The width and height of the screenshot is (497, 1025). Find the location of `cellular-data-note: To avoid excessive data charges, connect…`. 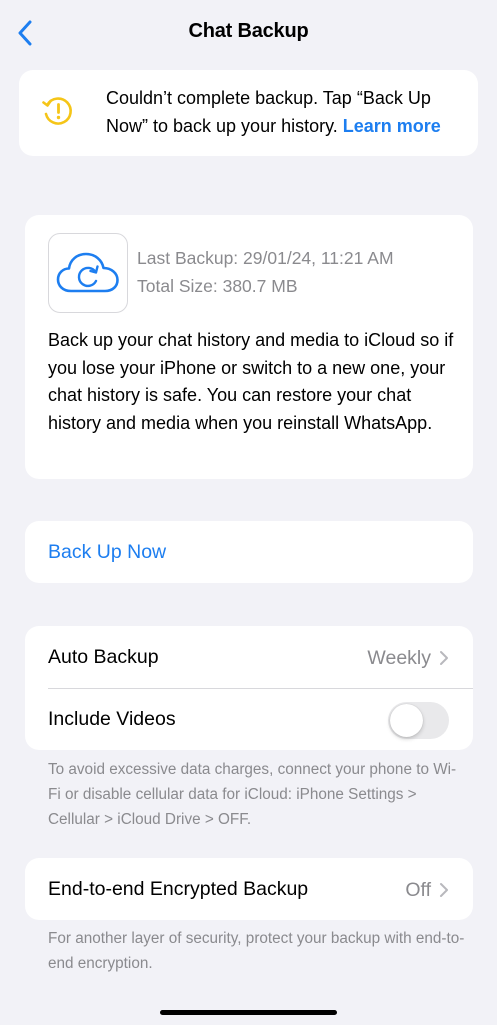

cellular-data-note: To avoid excessive data charges, connect… is located at coordinates (252, 794).